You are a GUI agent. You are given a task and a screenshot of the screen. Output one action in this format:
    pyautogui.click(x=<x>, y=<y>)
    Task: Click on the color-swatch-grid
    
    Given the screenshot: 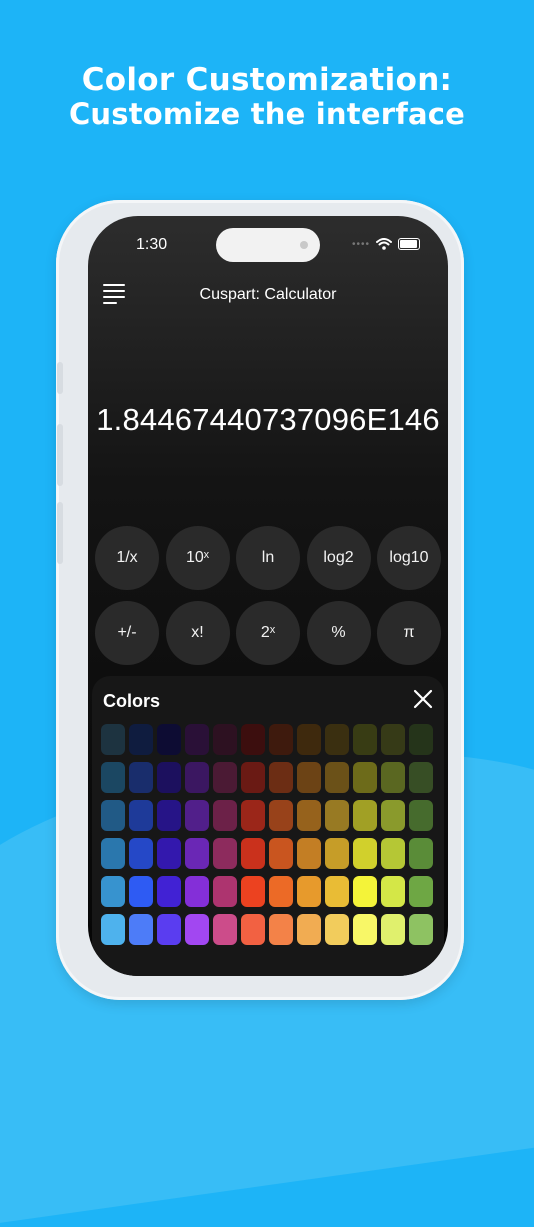 What is the action you would take?
    pyautogui.click(x=267, y=834)
    